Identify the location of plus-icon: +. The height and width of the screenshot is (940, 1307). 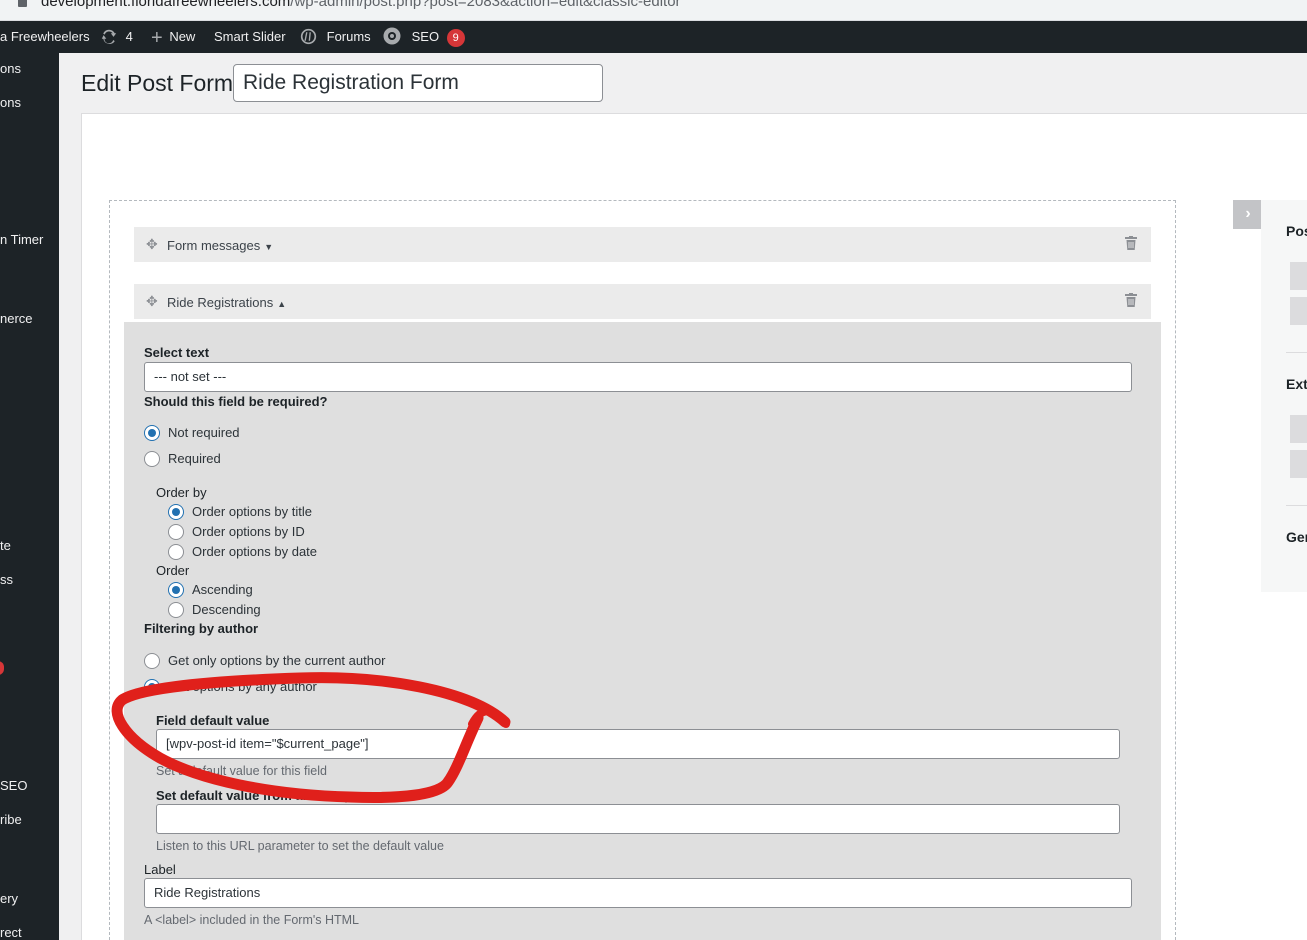
(157, 37).